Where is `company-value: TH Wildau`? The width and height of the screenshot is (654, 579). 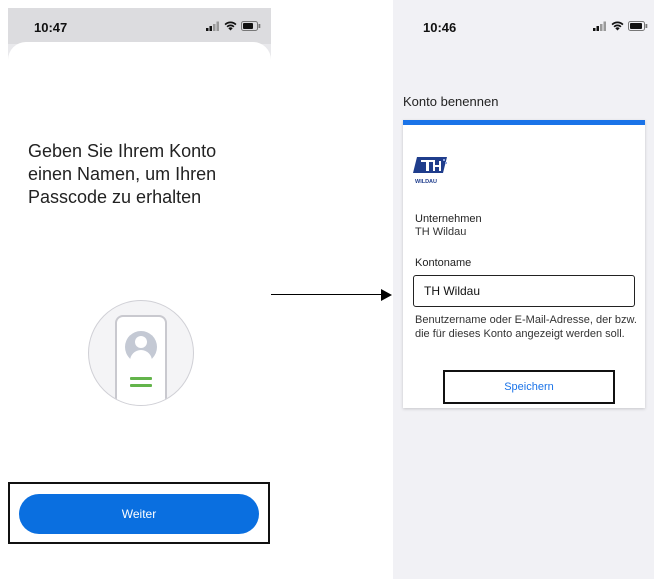 company-value: TH Wildau is located at coordinates (441, 232).